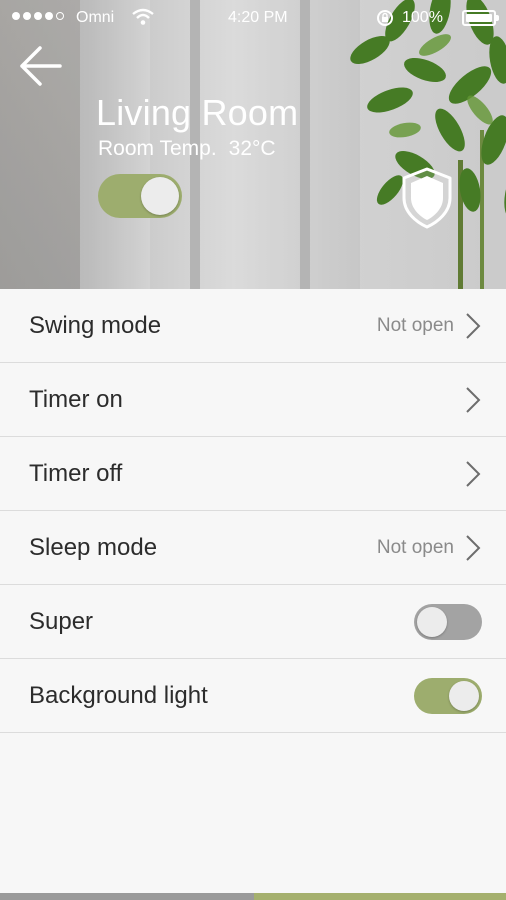 Image resolution: width=506 pixels, height=900 pixels. I want to click on shield-icon, so click(427, 198).